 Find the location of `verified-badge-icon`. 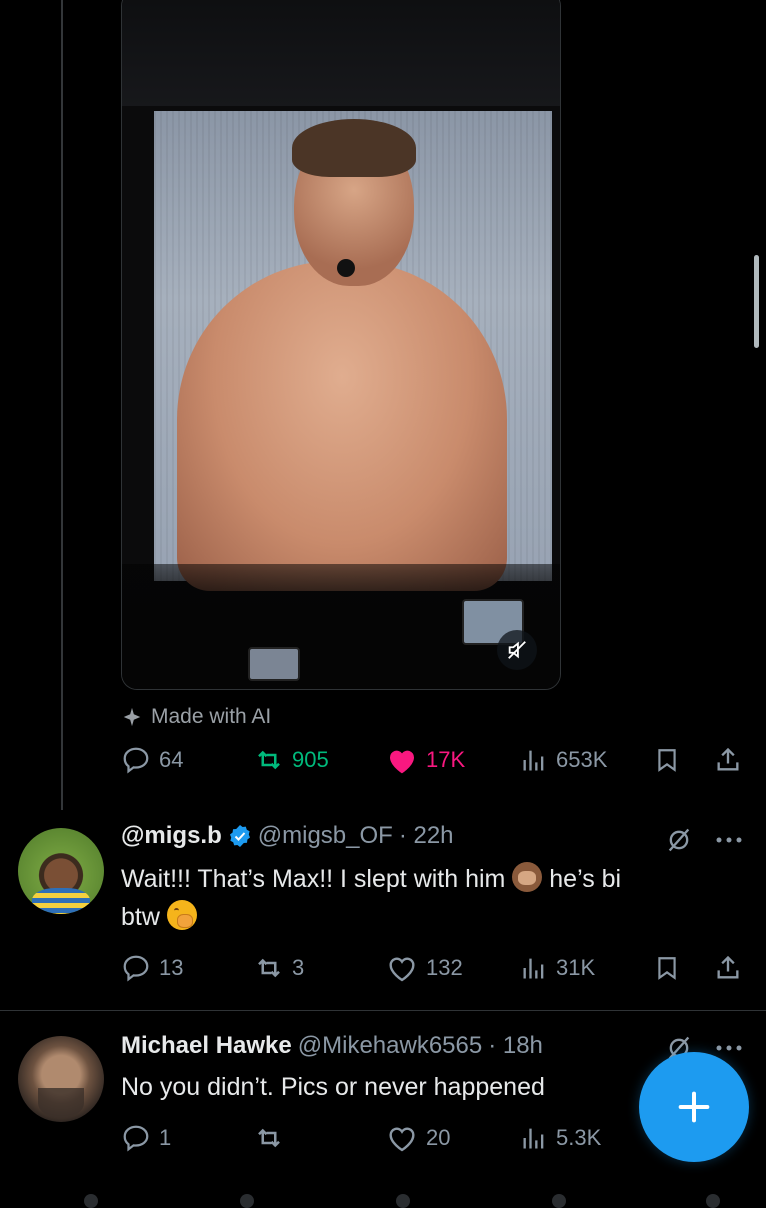

verified-badge-icon is located at coordinates (239, 836).